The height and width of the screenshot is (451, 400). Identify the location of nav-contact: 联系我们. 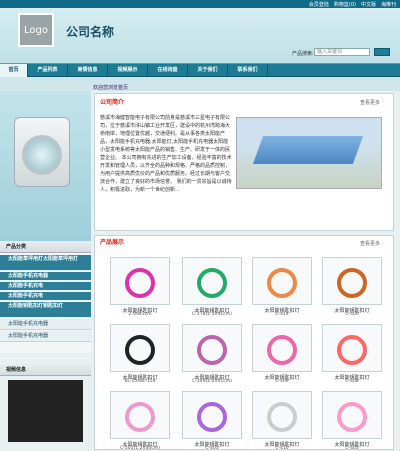
(248, 70).